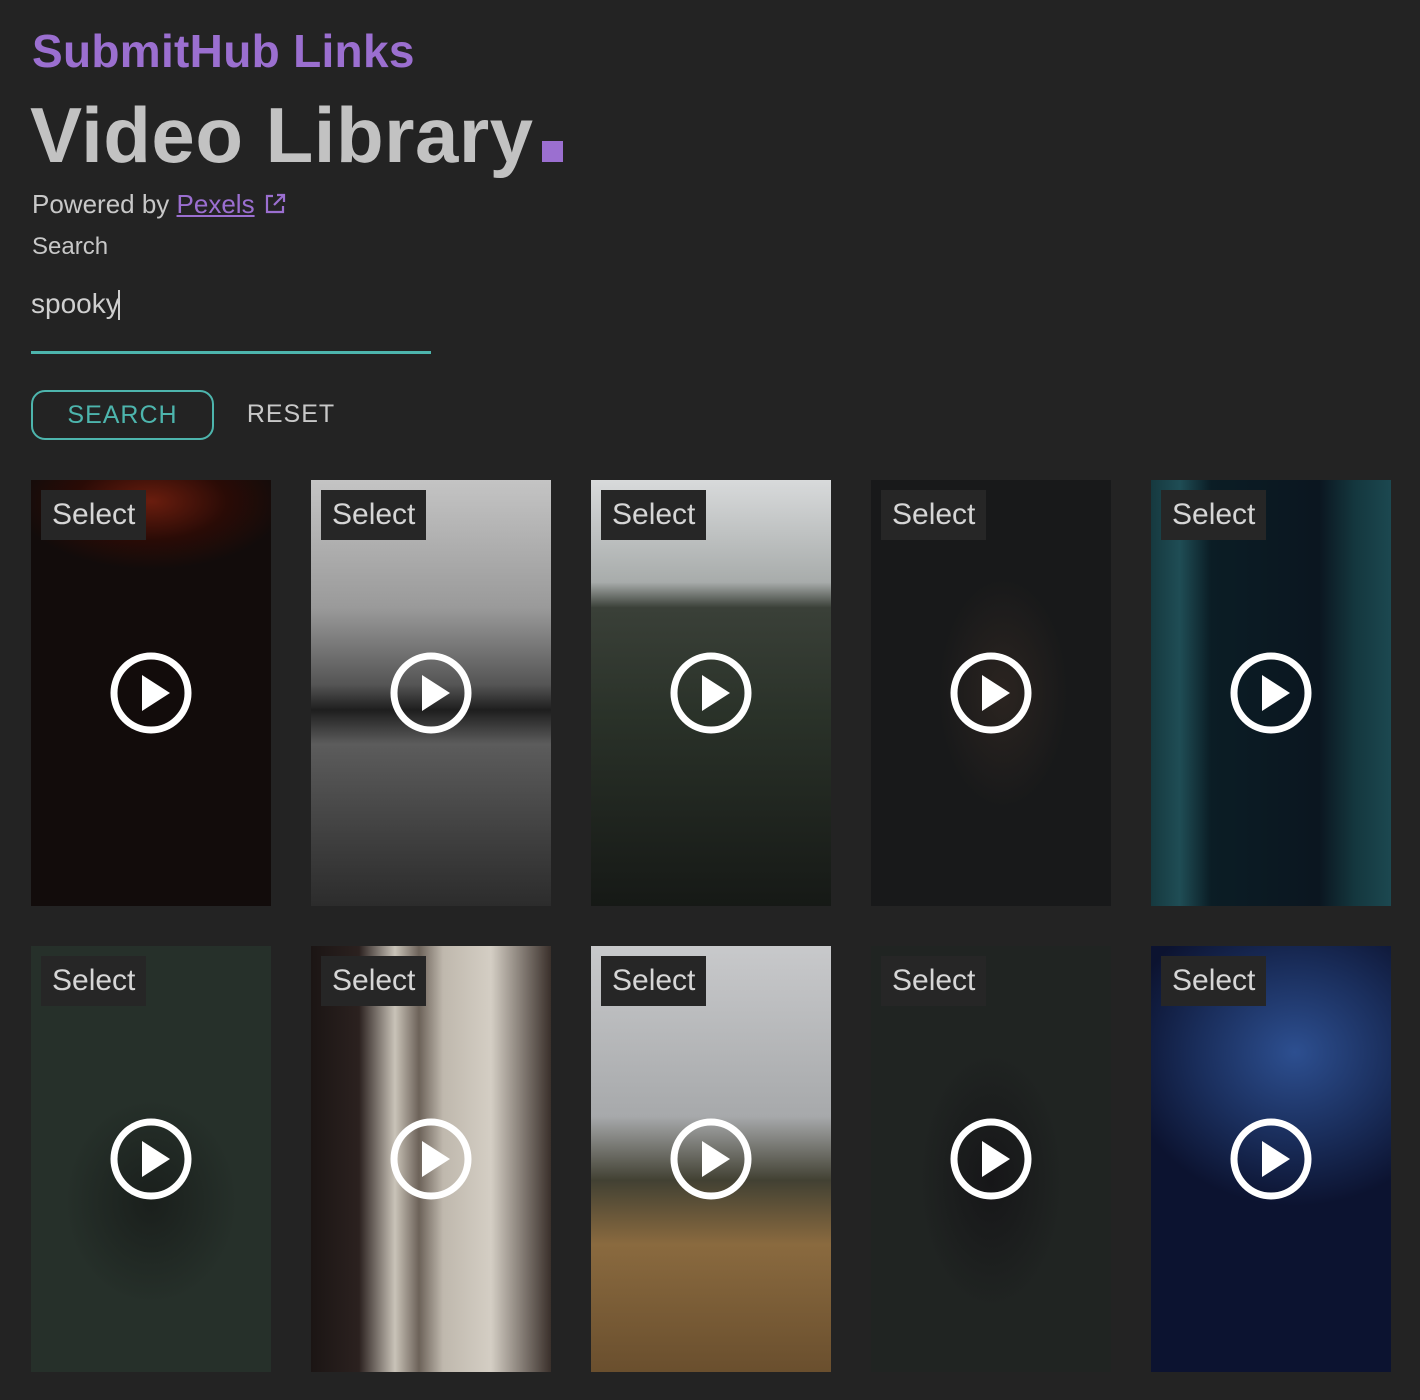 The height and width of the screenshot is (1400, 1420). I want to click on search-field, so click(231, 315).